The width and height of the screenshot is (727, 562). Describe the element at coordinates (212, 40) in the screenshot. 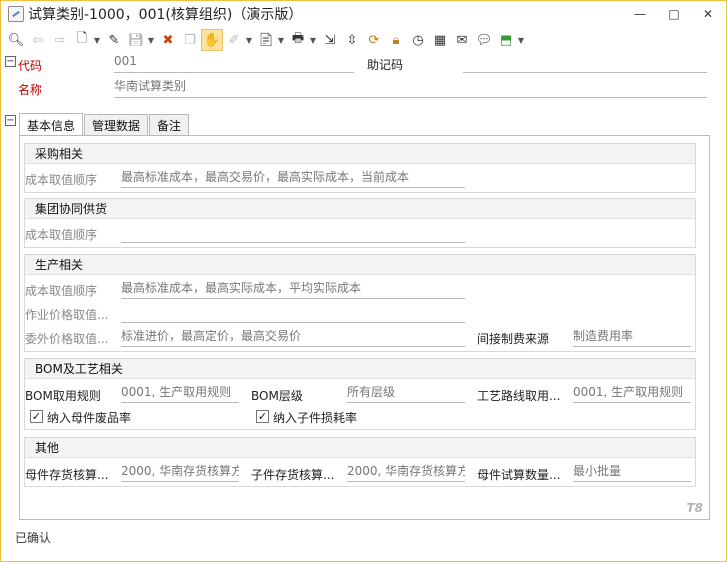

I see `audit-icon: ✋` at that location.